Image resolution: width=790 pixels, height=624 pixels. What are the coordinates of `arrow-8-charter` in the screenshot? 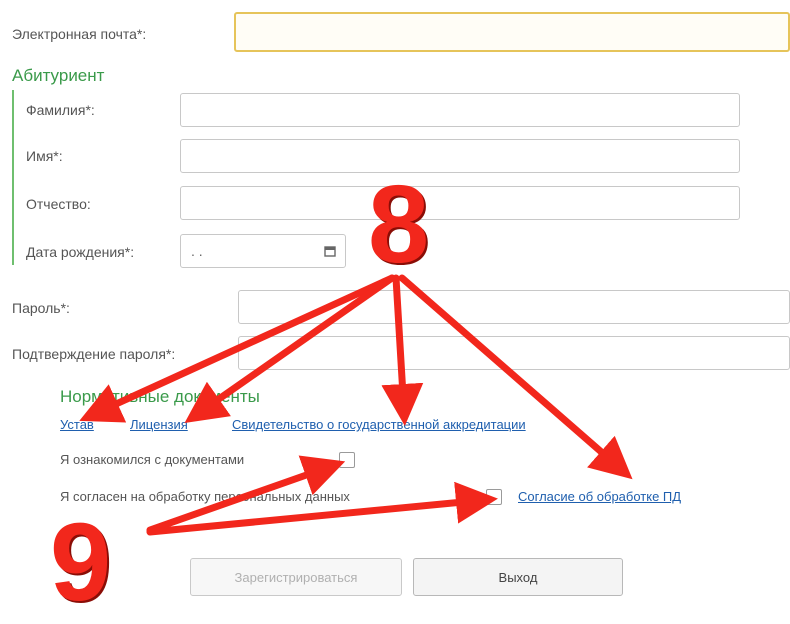 It's located at (237, 348).